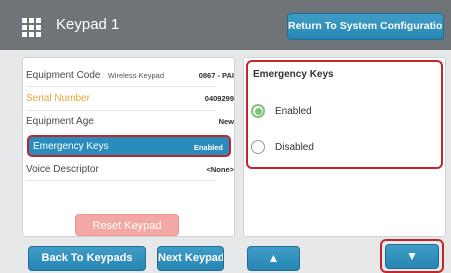 The height and width of the screenshot is (273, 451). I want to click on equipment-age-label: Equipment Age, so click(60, 121).